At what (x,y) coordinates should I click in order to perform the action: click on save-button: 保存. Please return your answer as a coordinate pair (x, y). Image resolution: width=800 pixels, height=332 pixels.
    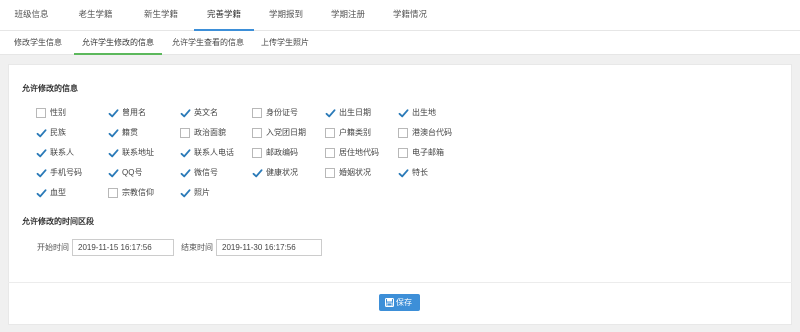
    Looking at the image, I should click on (399, 302).